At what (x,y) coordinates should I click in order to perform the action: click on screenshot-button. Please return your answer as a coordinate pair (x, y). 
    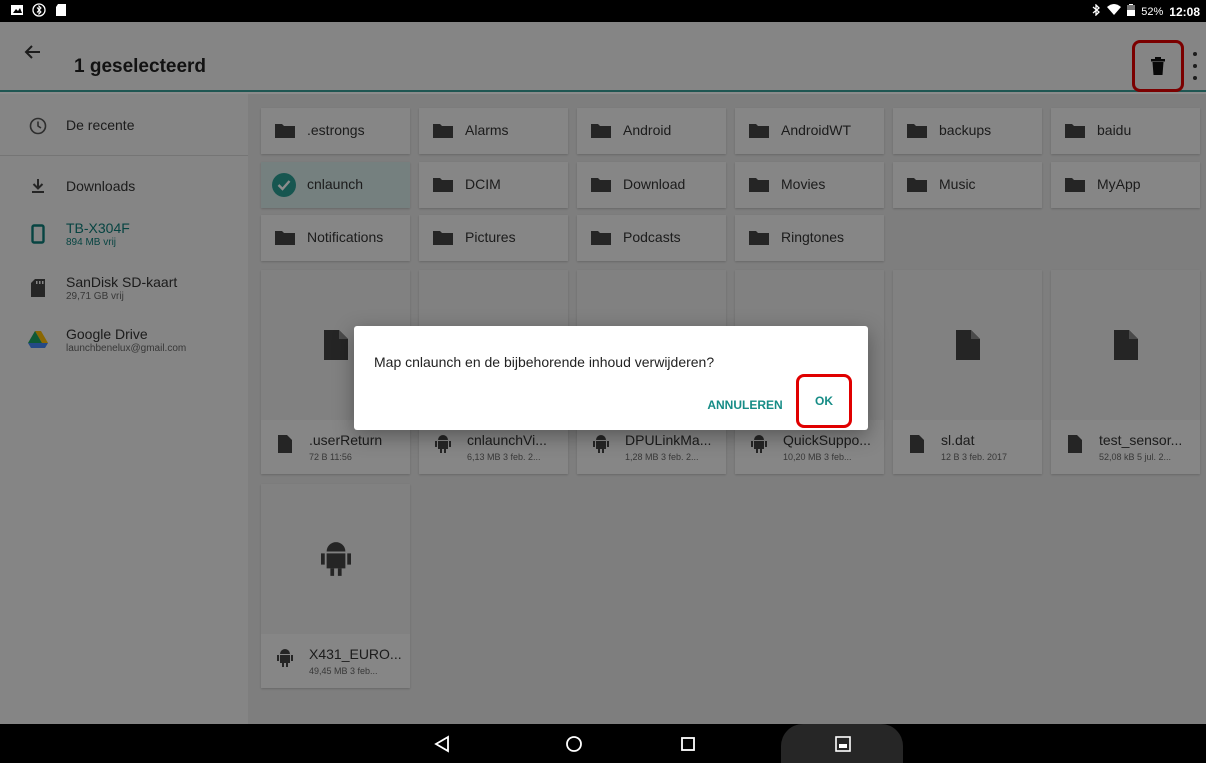
    Looking at the image, I should click on (843, 744).